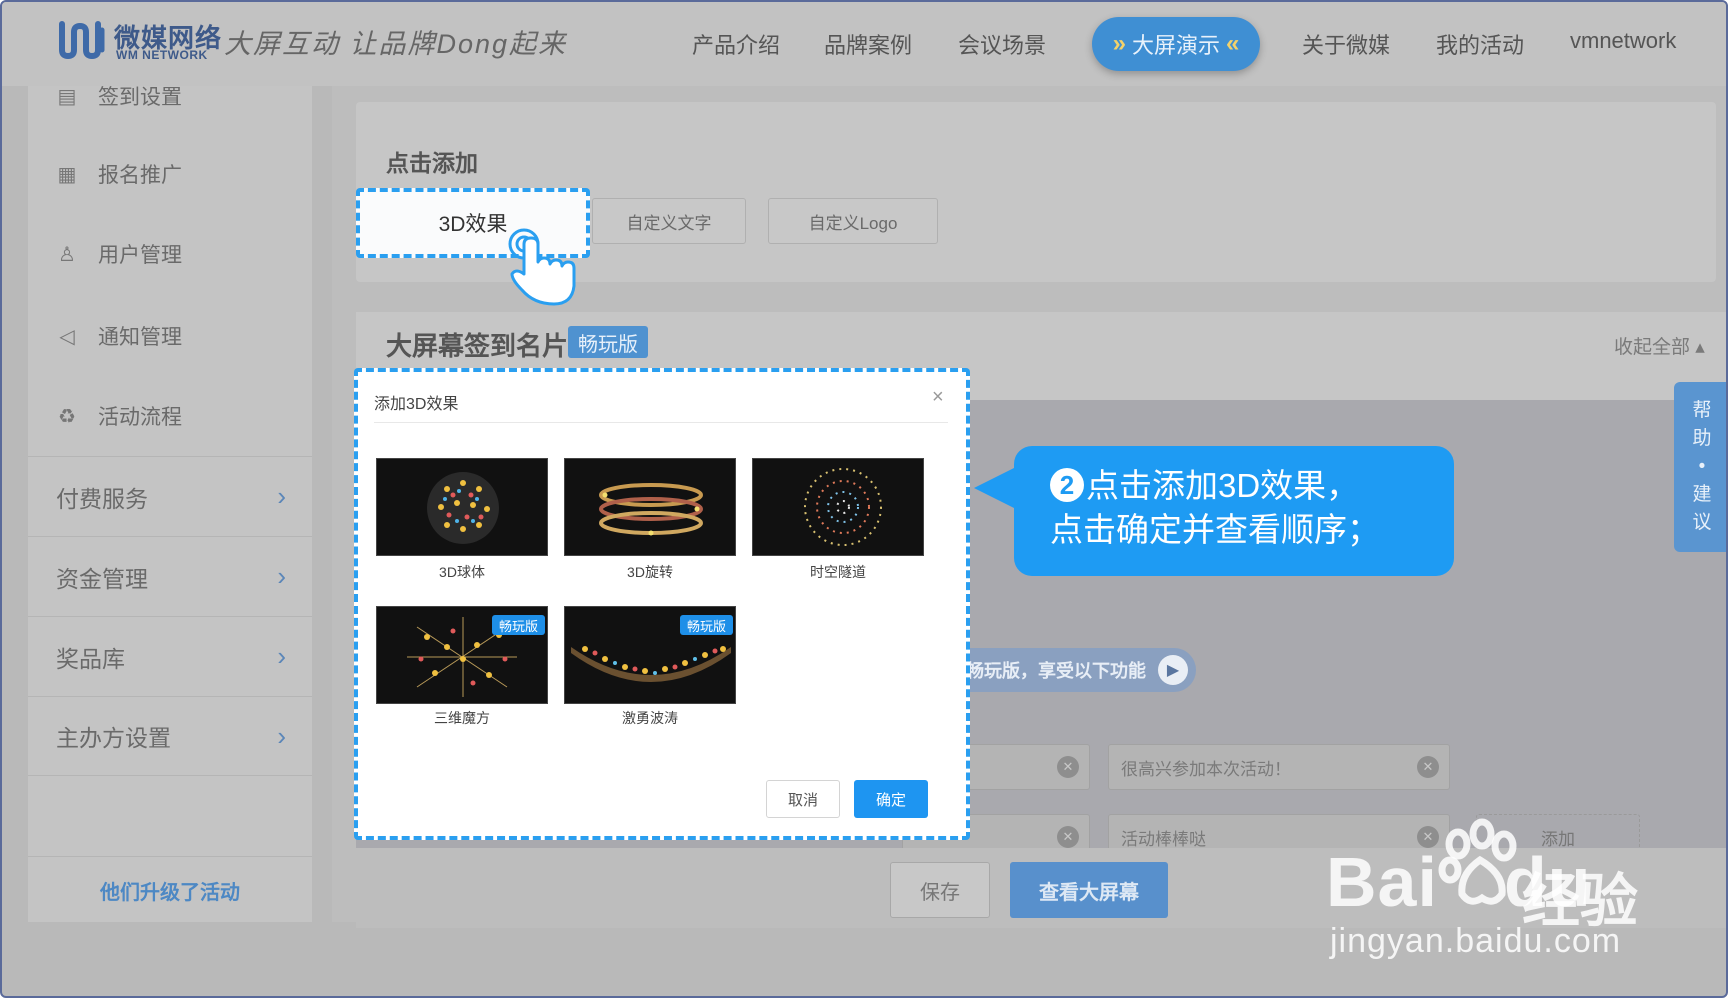 This screenshot has width=1728, height=998. I want to click on upgrade-link: 他们升级了活动, so click(170, 890).